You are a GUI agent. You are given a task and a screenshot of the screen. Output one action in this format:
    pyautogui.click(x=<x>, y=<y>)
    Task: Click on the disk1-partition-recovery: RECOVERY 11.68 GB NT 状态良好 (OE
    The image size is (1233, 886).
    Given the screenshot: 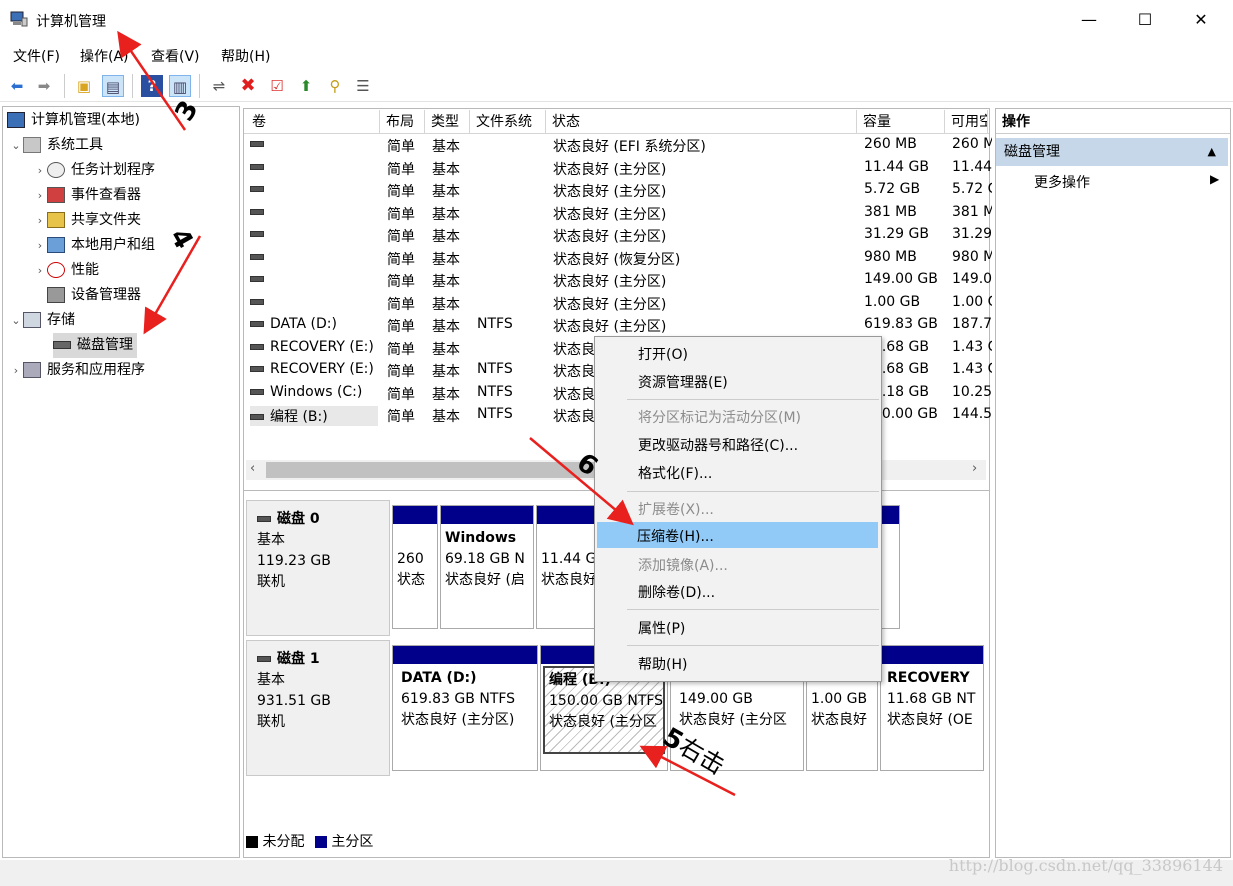 What is the action you would take?
    pyautogui.click(x=932, y=708)
    